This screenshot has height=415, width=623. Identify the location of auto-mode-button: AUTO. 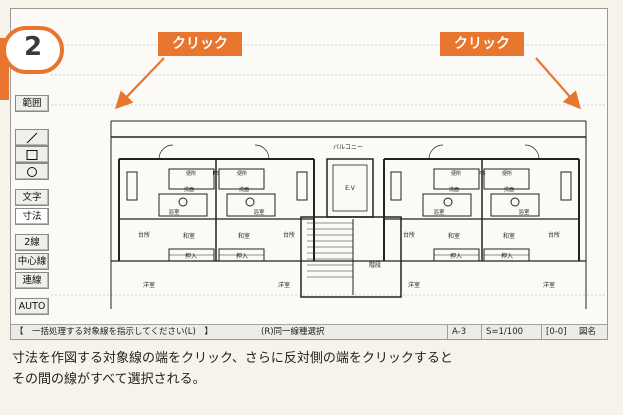
(32, 306).